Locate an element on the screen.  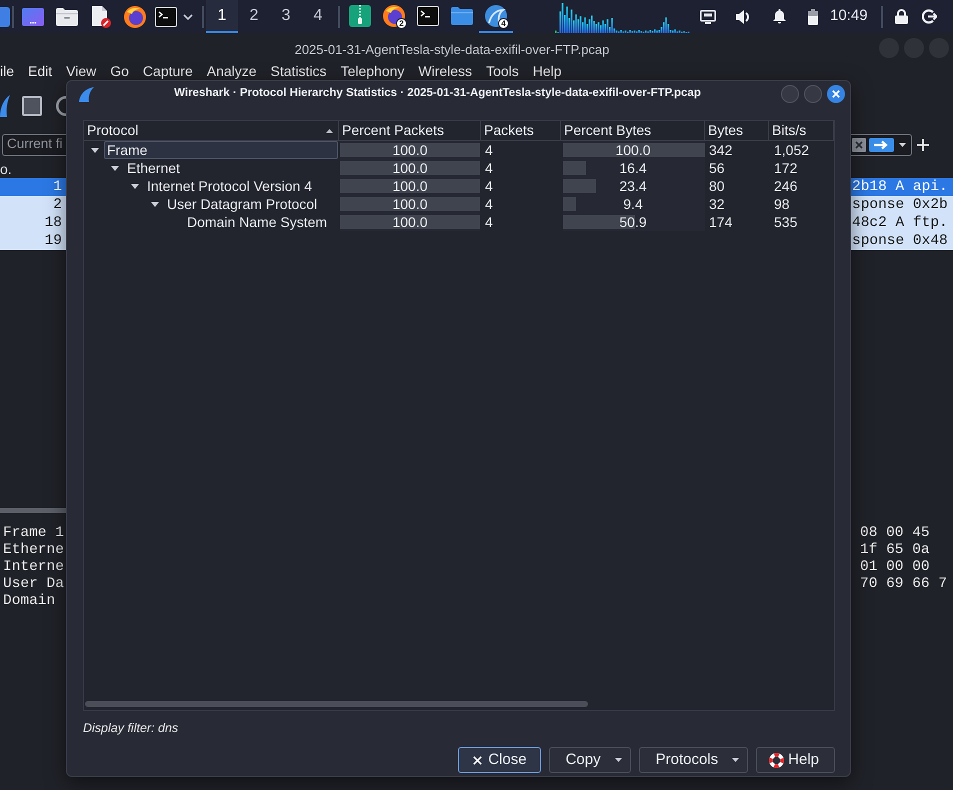
column-header: Percent Bytes is located at coordinates (633, 130).